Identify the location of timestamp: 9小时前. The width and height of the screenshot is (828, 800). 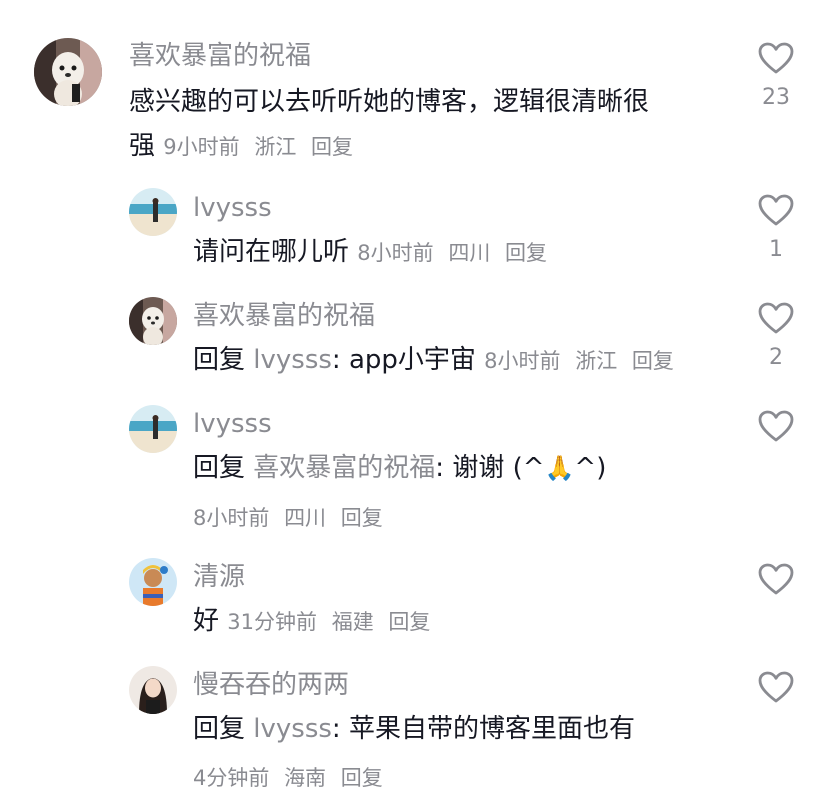
(201, 147).